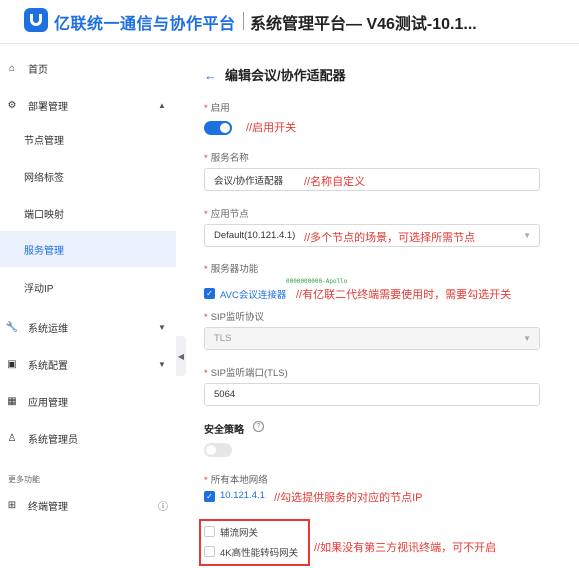 This screenshot has height=568, width=579. What do you see at coordinates (209, 531) in the screenshot?
I see `aux-gateway-checkbox` at bounding box center [209, 531].